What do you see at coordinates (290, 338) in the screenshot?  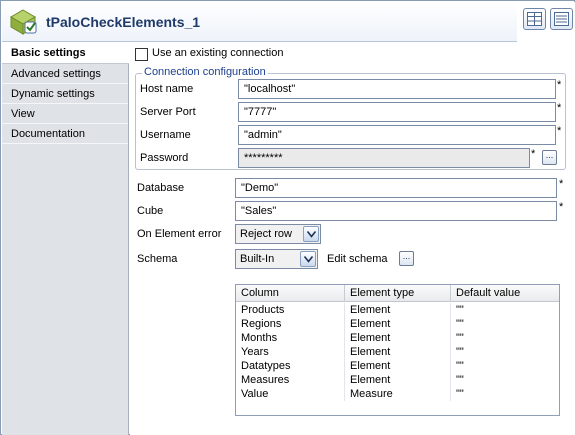 I see `cell-column: Months` at bounding box center [290, 338].